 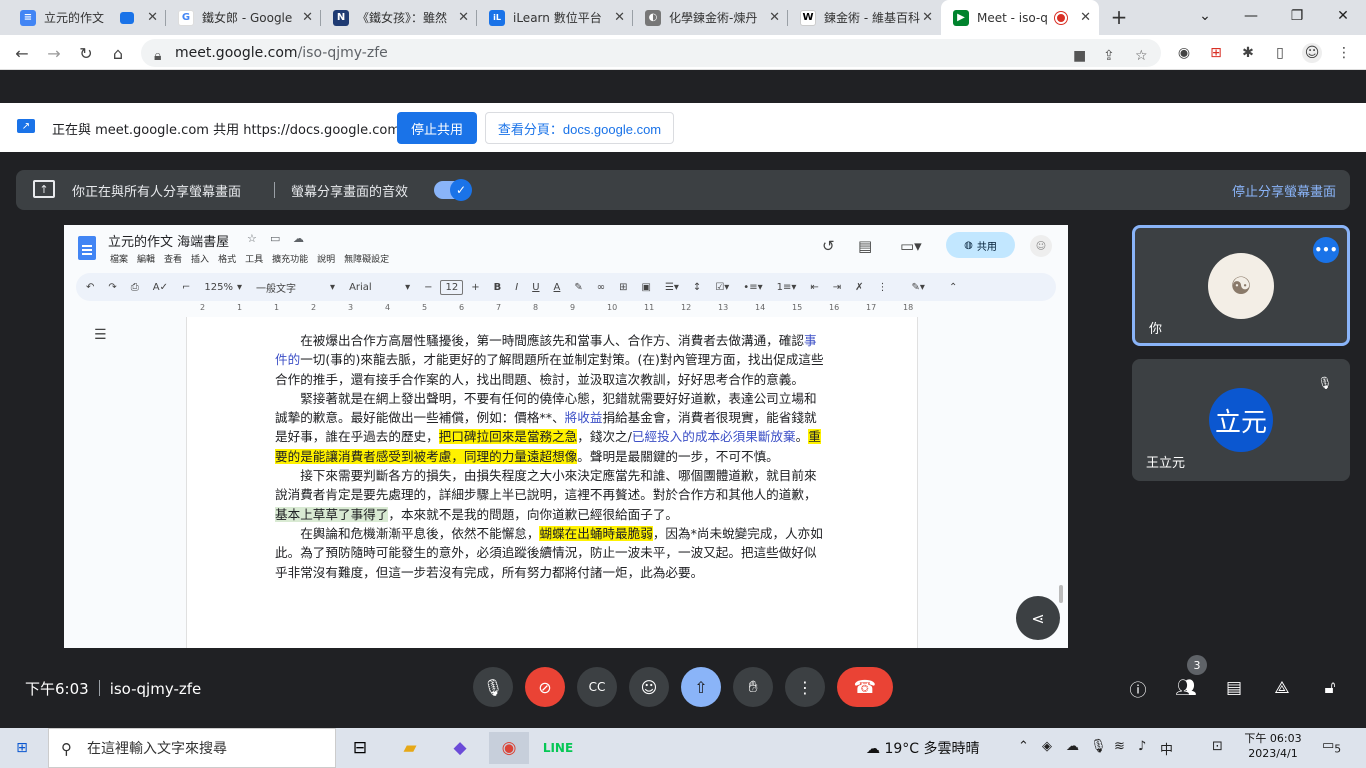 I want to click on share-float-button: ⋖, so click(x=1038, y=618).